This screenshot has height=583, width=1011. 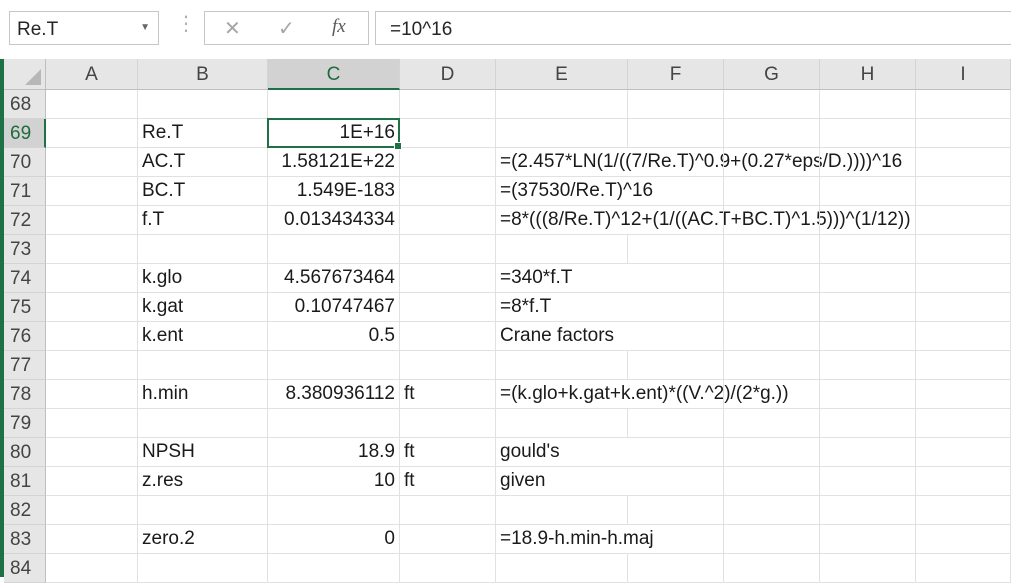 What do you see at coordinates (448, 162) in the screenshot?
I see `cell-d70` at bounding box center [448, 162].